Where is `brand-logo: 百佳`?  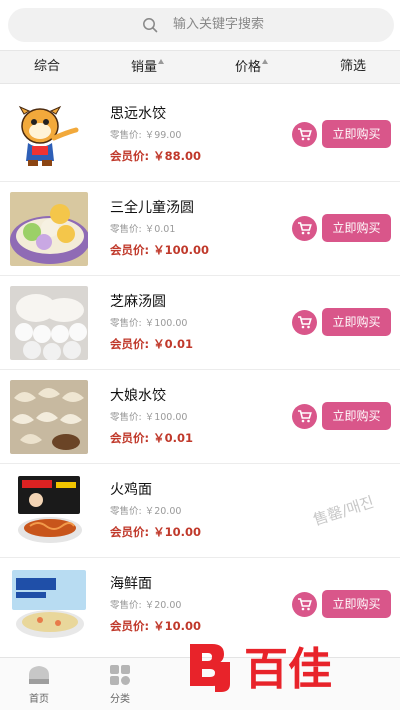
brand-logo: 百佳 is located at coordinates (286, 666).